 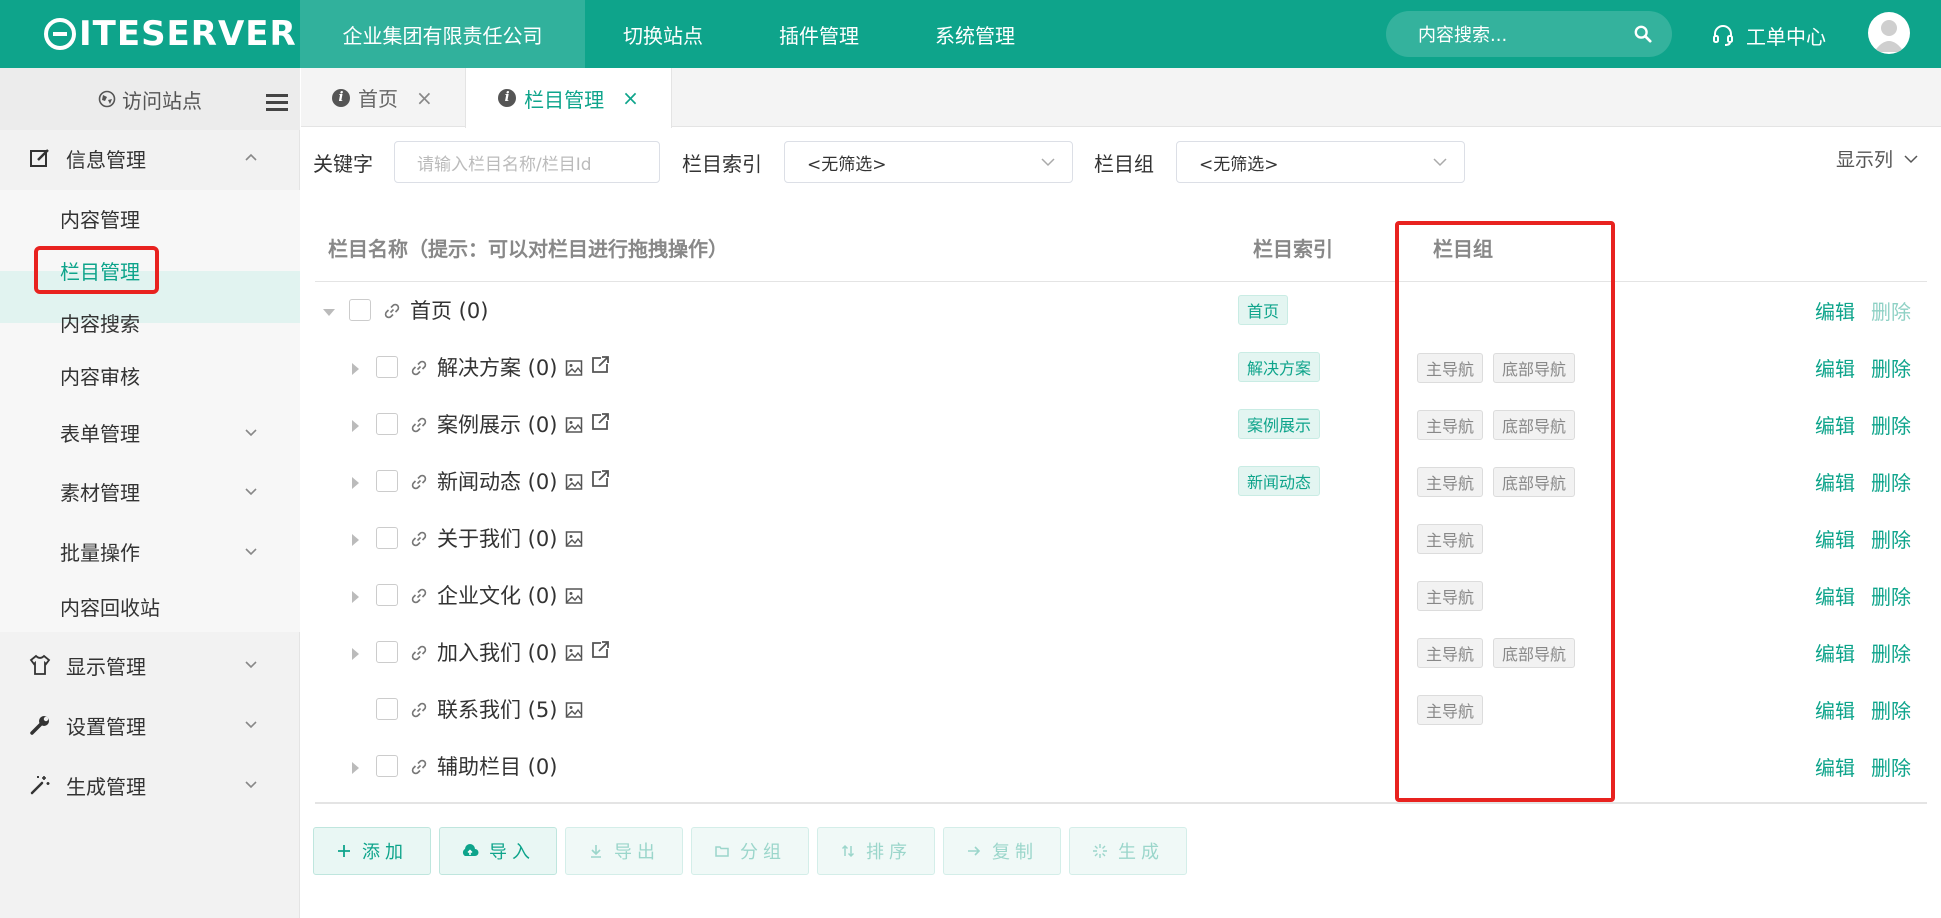 I want to click on siteserver-logo: ITESERVER, so click(x=170, y=34).